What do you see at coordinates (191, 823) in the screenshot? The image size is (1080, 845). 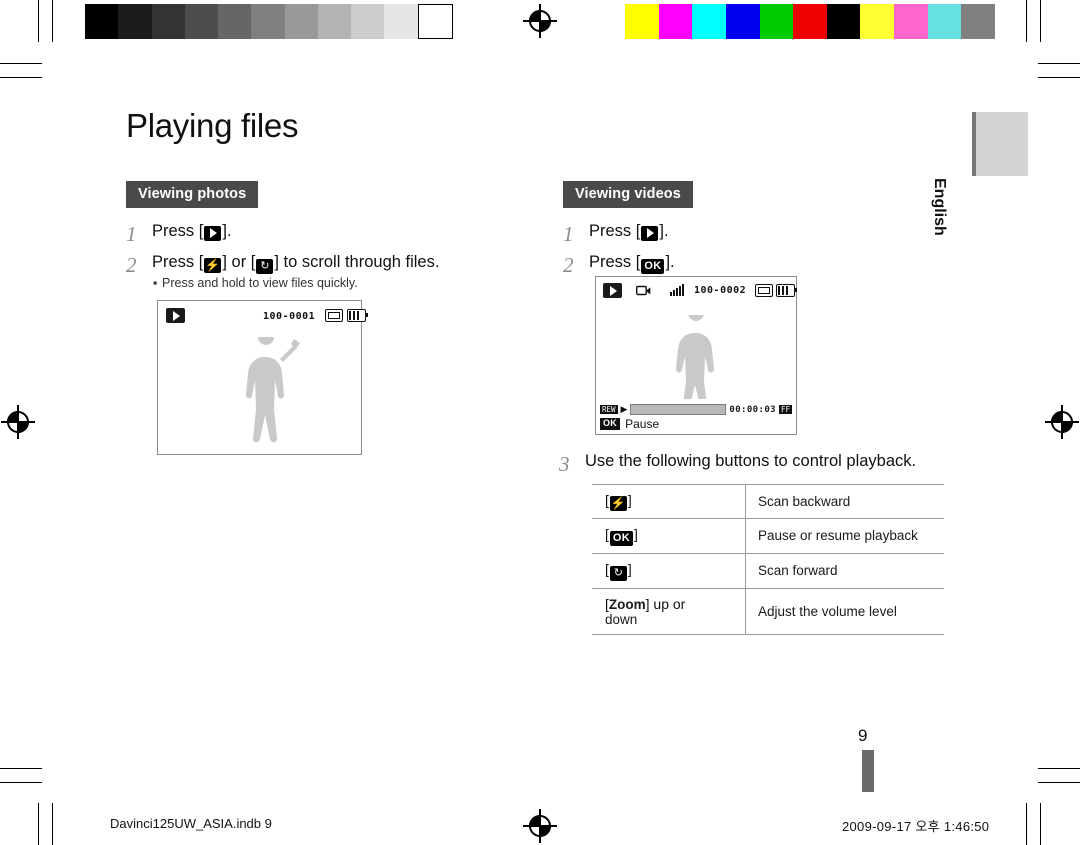 I see `footer-filename: Davinci125UW_ASIA.indb 9` at bounding box center [191, 823].